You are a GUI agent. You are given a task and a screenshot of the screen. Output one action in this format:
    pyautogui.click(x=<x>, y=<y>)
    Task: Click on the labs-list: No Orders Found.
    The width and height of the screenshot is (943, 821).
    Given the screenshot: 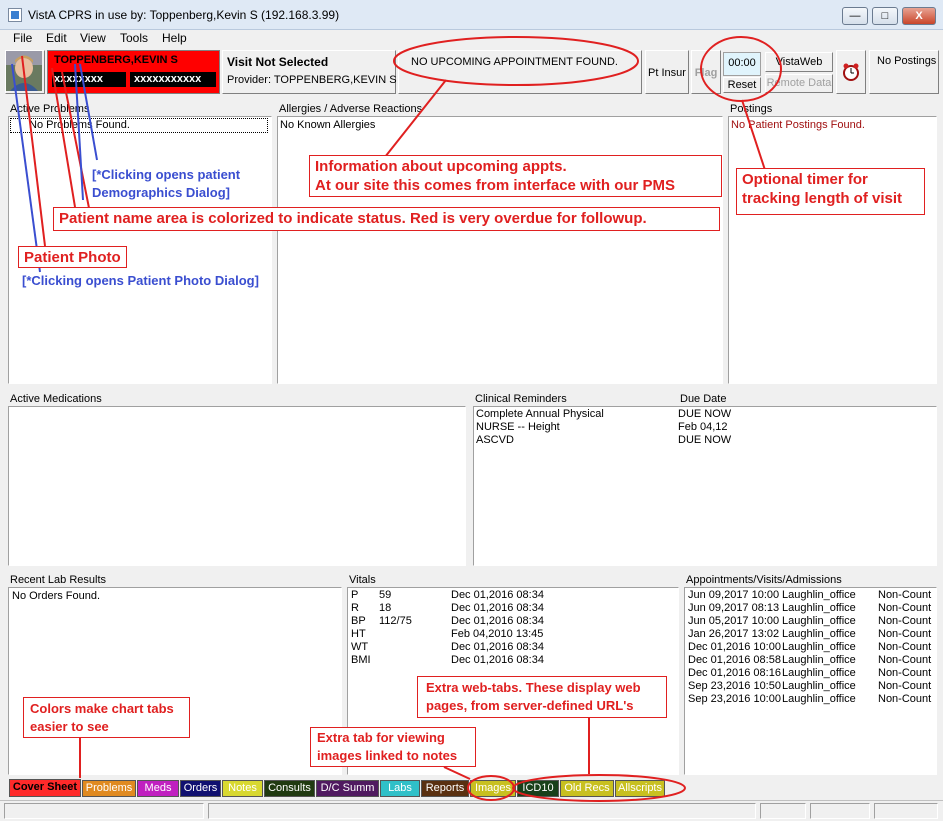 What is the action you would take?
    pyautogui.click(x=175, y=681)
    